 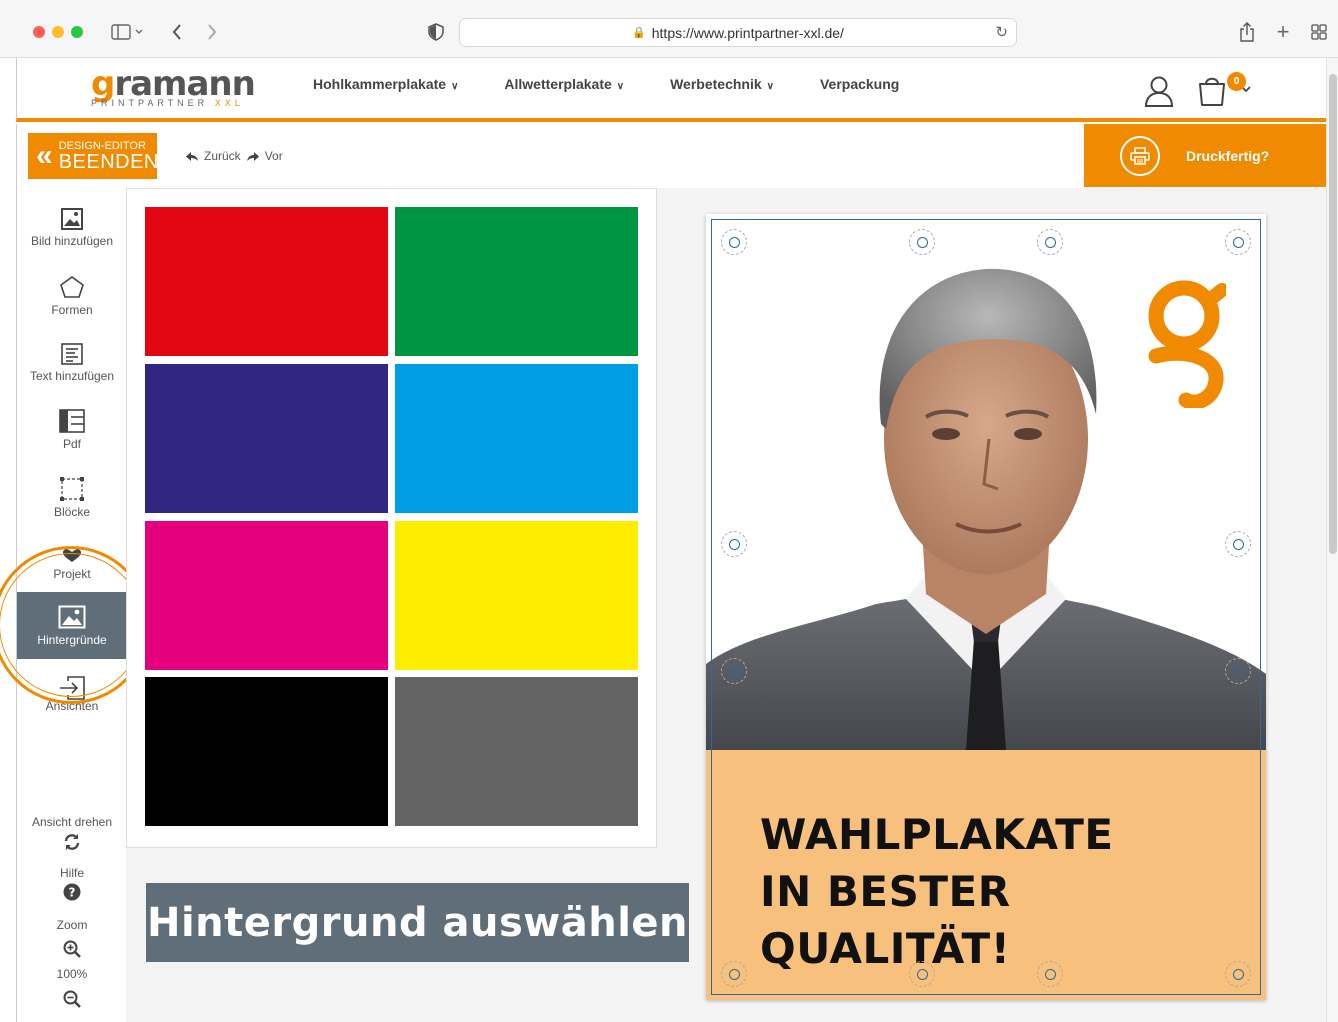 What do you see at coordinates (1159, 91) in the screenshot?
I see `user-account-icon` at bounding box center [1159, 91].